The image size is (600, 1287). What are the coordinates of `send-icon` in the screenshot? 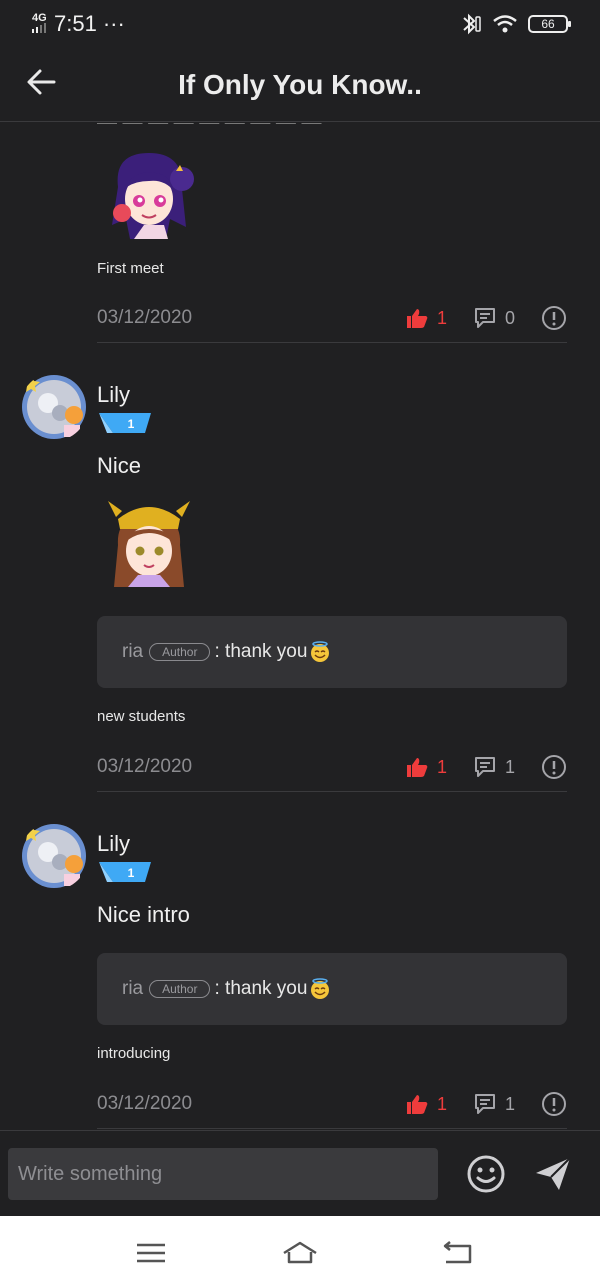 It's located at (553, 1174).